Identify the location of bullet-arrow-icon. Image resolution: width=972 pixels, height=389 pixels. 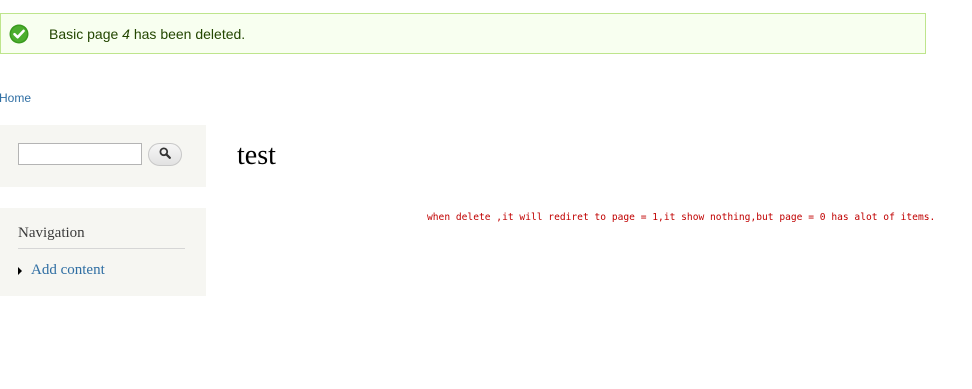
(20, 270).